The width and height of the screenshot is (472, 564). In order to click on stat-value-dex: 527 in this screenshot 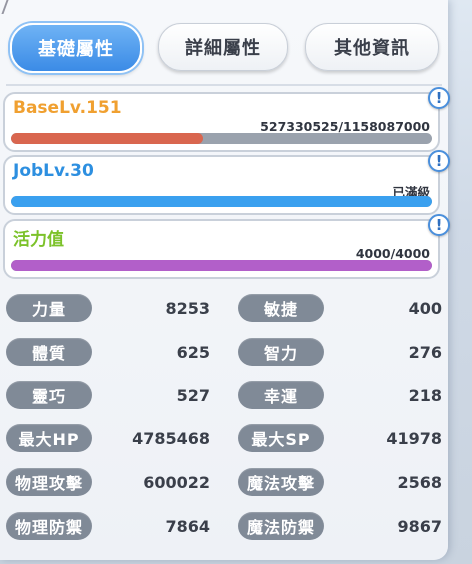, I will do `click(193, 395)`.